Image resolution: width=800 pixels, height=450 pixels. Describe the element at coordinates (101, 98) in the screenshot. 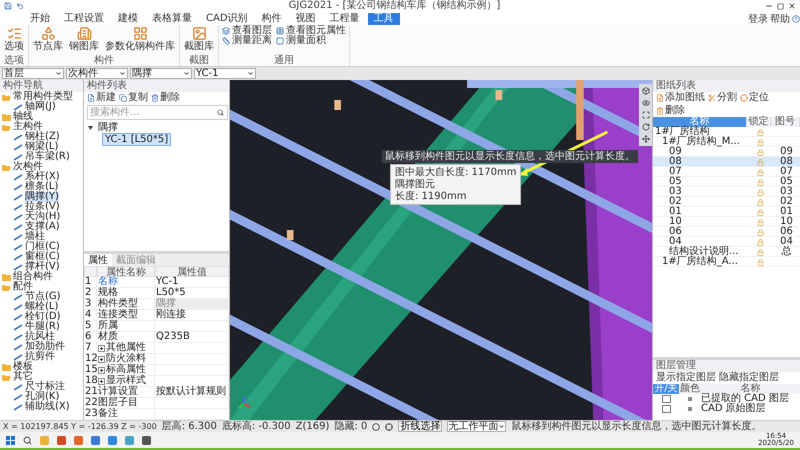

I see `toolbar-button: 新建` at that location.